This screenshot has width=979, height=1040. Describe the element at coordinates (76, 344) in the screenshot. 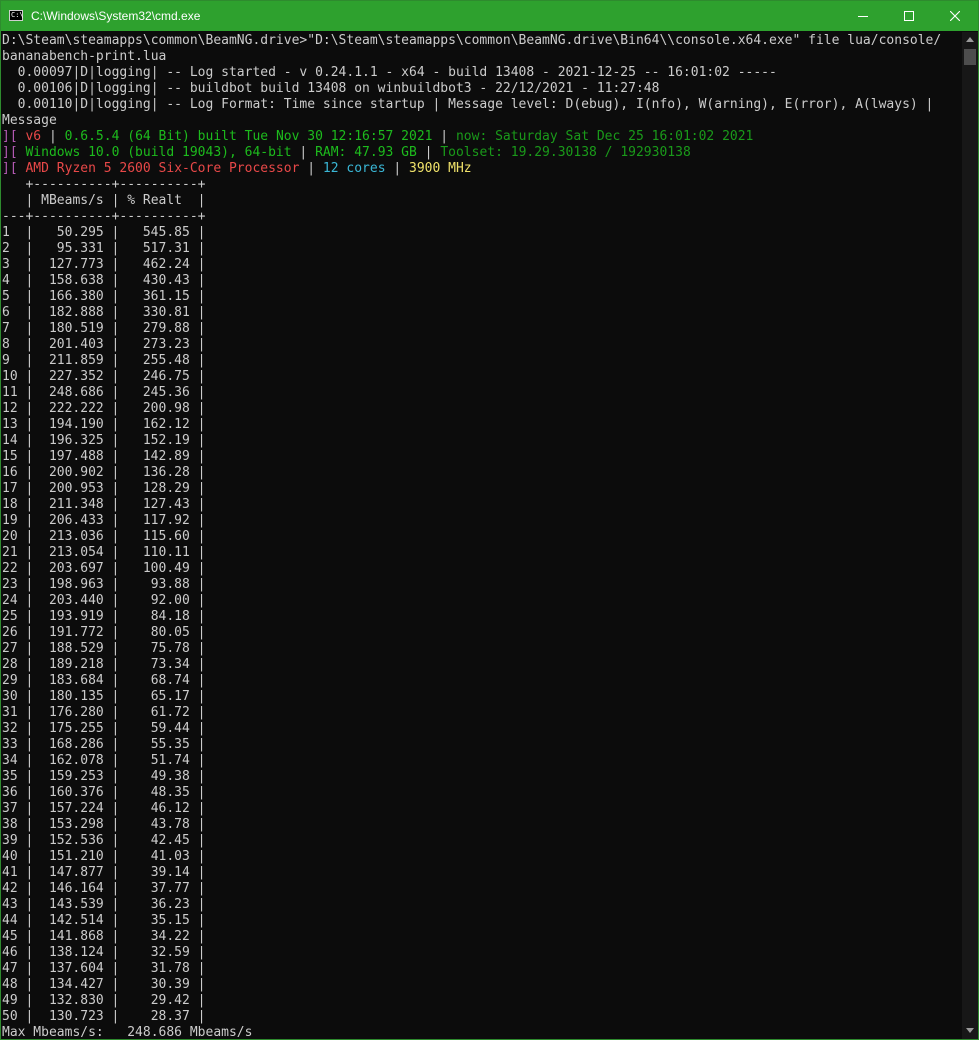

I see `mbeams-value: 201.403` at that location.